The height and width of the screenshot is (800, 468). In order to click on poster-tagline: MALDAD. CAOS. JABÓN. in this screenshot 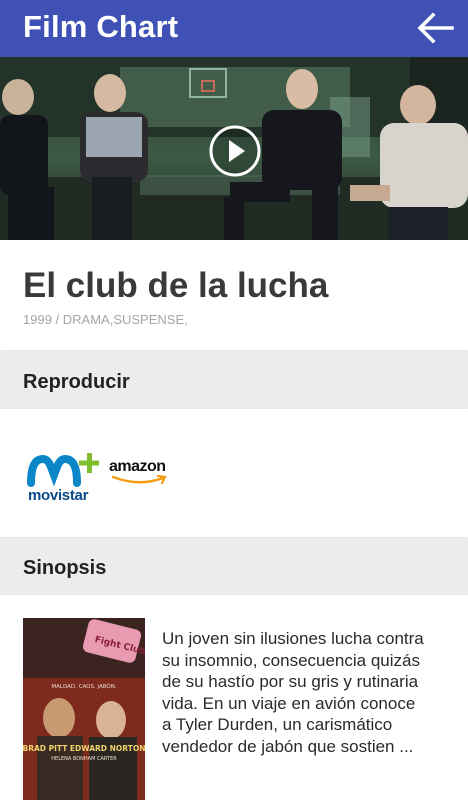, I will do `click(83, 686)`.